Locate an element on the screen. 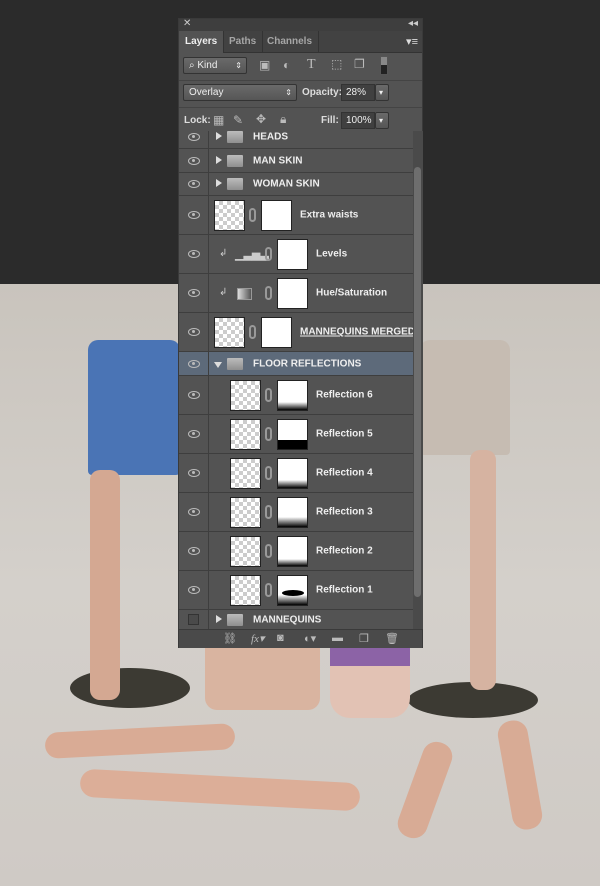  layer-row: Reflection 1 is located at coordinates (296, 590).